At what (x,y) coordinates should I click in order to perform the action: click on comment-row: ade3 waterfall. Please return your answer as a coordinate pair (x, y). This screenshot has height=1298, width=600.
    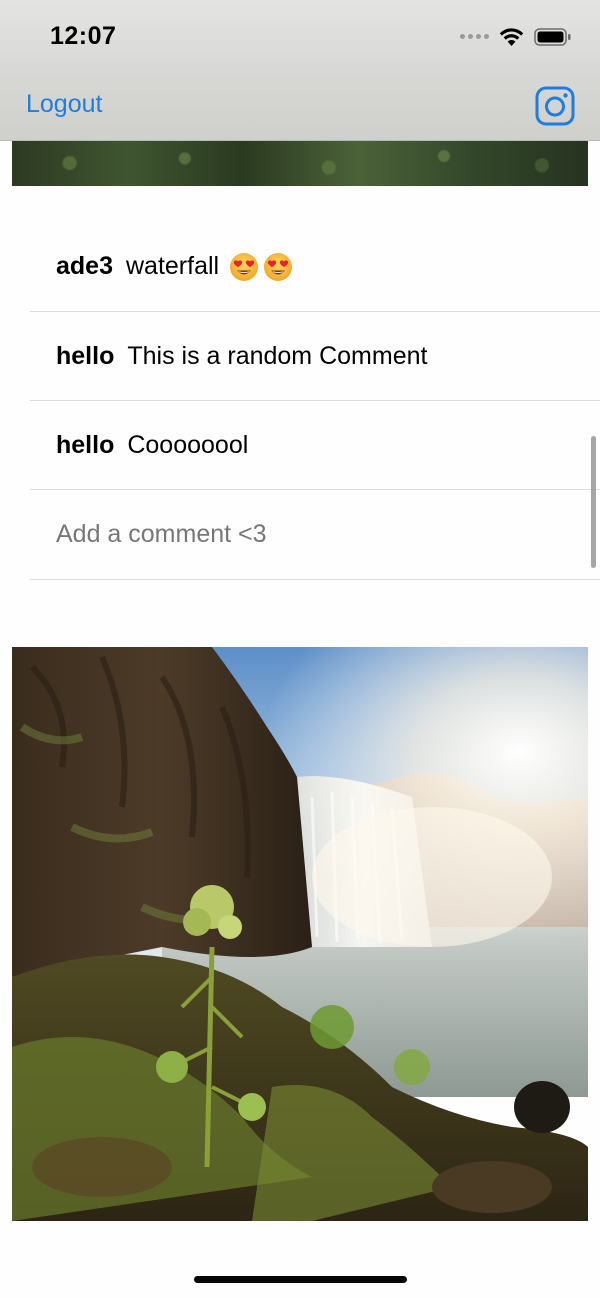
    Looking at the image, I should click on (315, 267).